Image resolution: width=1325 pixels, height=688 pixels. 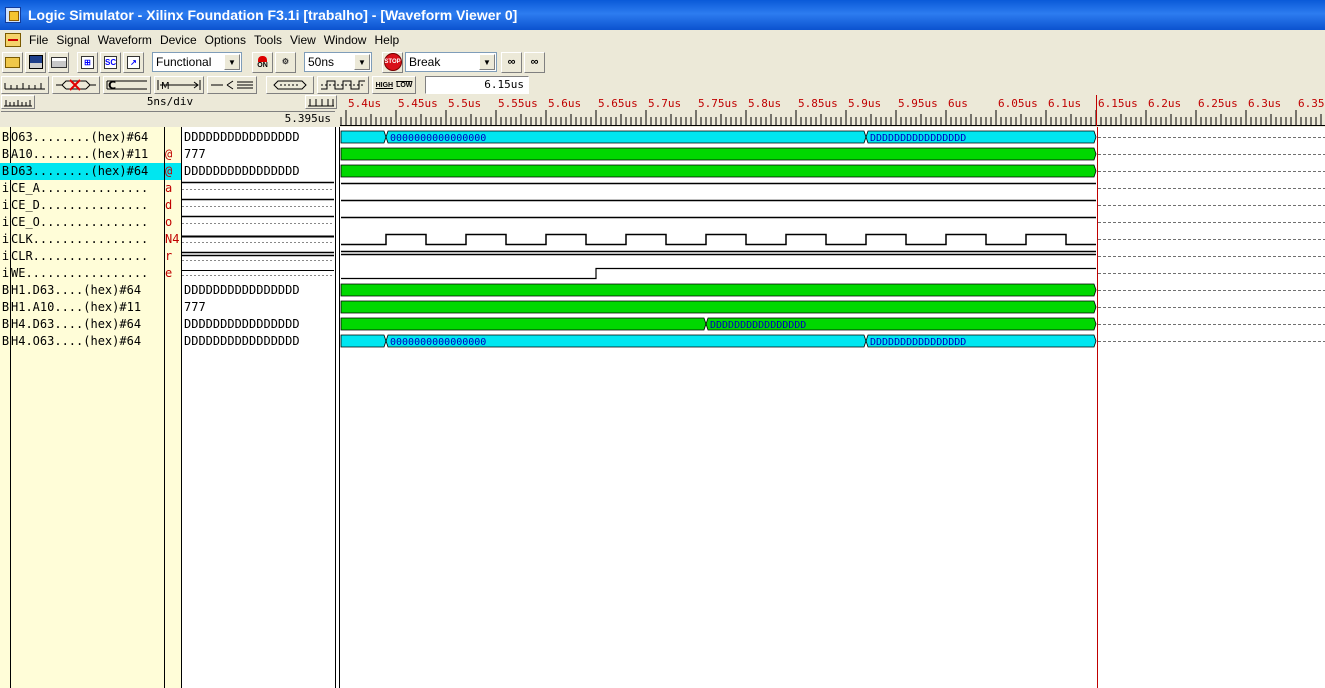 What do you see at coordinates (173, 273) in the screenshot?
I see `stimulus-key: e` at bounding box center [173, 273].